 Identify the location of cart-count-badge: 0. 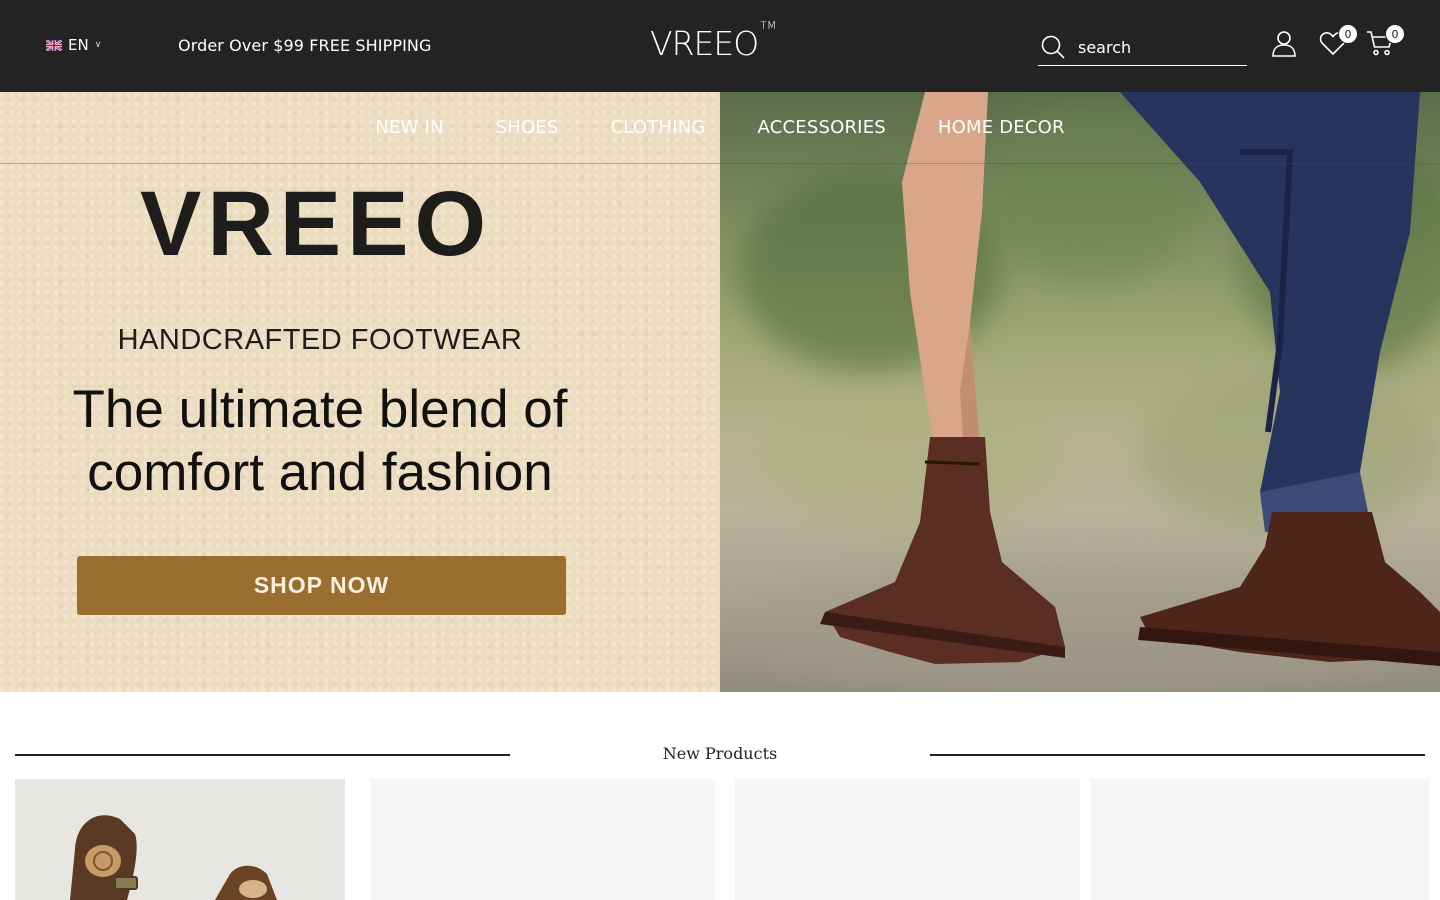
(1395, 34).